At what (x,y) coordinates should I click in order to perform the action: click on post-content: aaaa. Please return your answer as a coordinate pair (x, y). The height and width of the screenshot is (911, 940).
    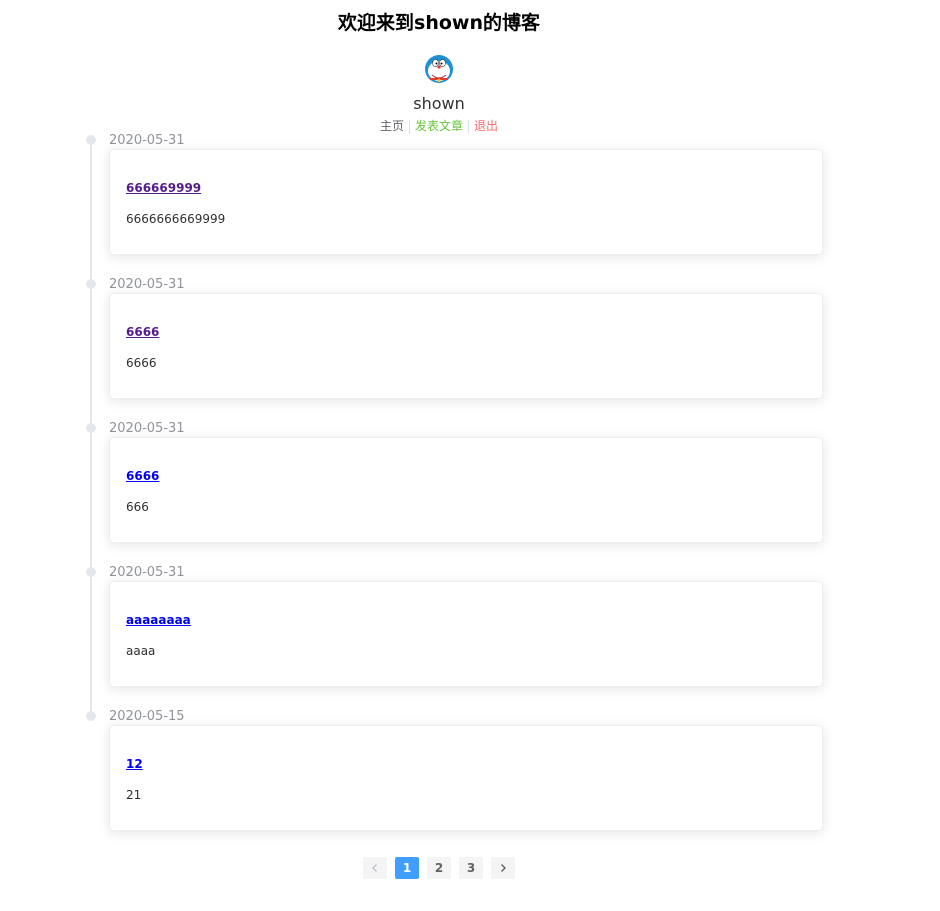
    Looking at the image, I should click on (141, 651).